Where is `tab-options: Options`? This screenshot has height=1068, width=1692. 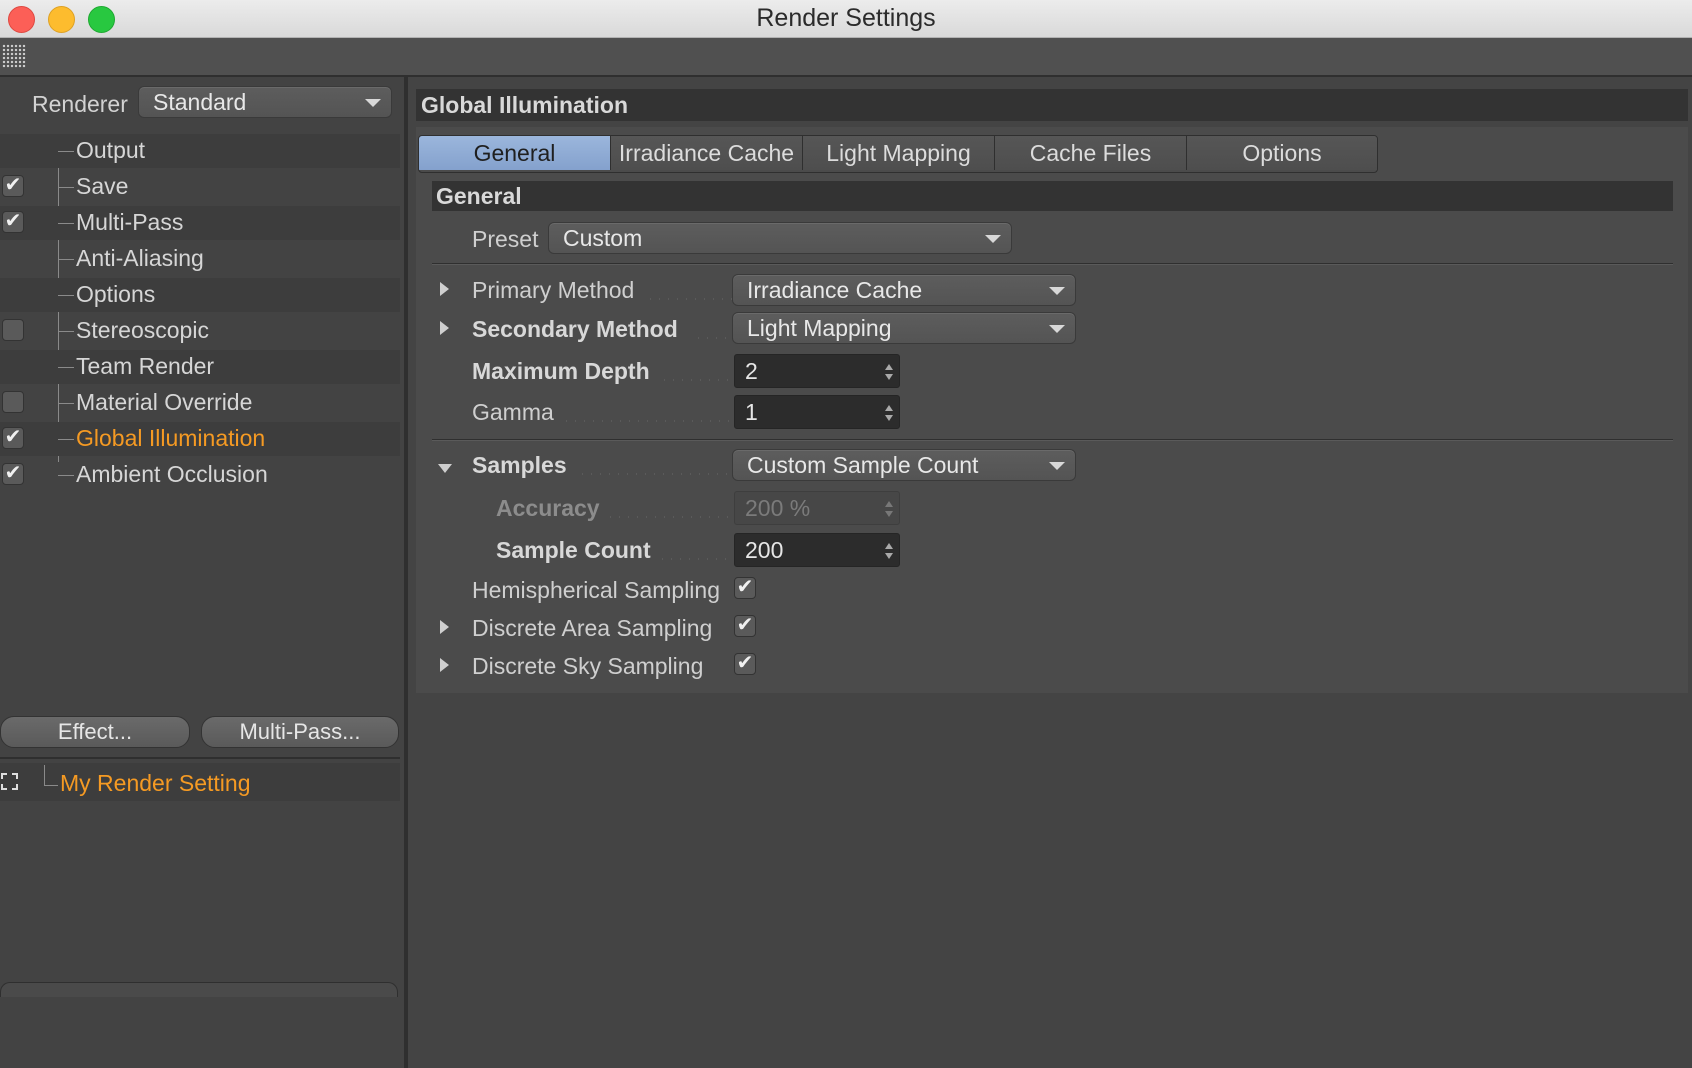 tab-options: Options is located at coordinates (1282, 153).